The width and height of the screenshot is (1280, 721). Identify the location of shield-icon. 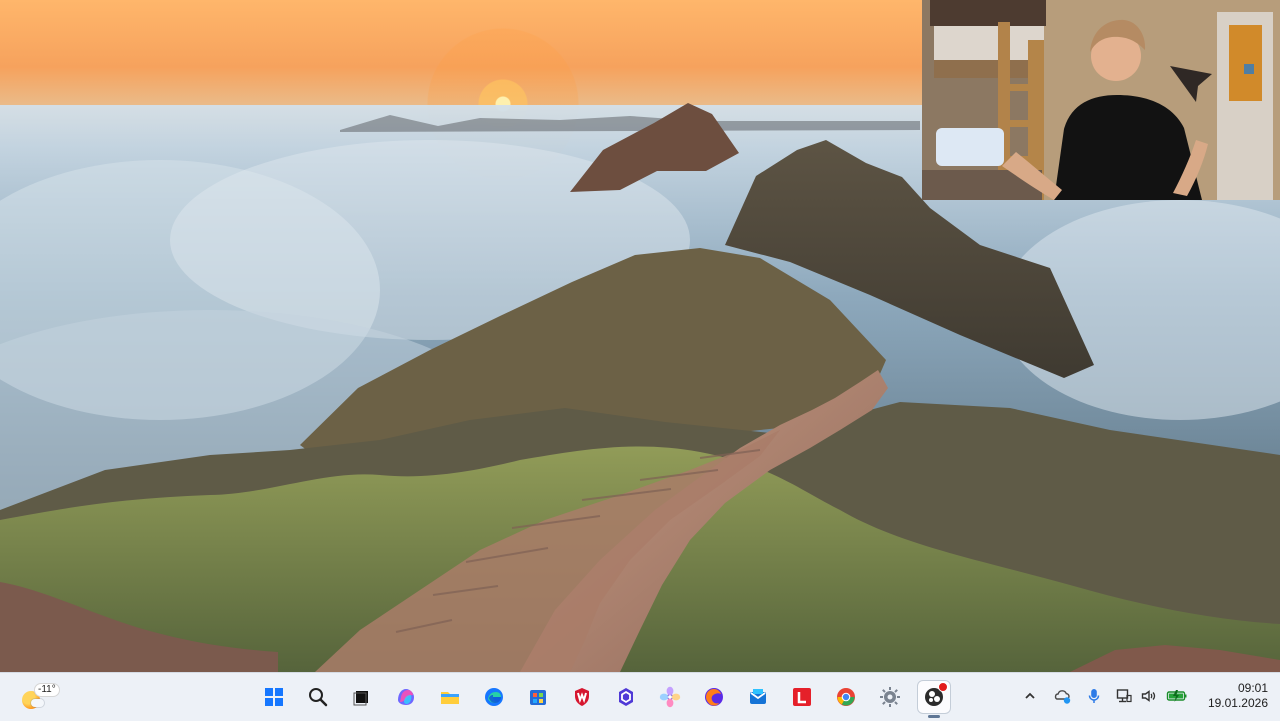
(582, 697).